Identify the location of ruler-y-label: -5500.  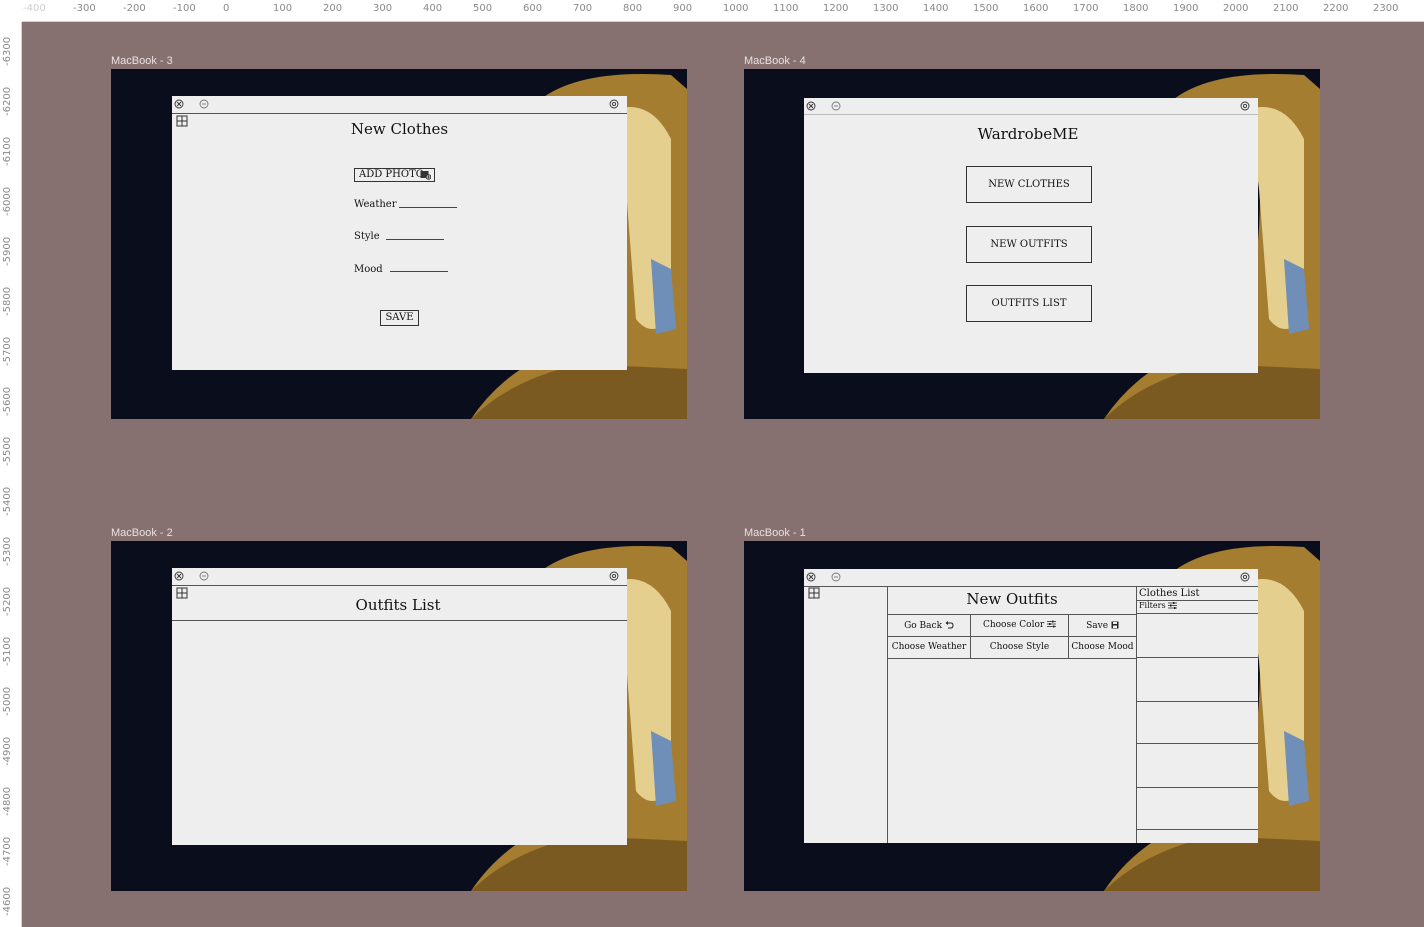
(7, 451).